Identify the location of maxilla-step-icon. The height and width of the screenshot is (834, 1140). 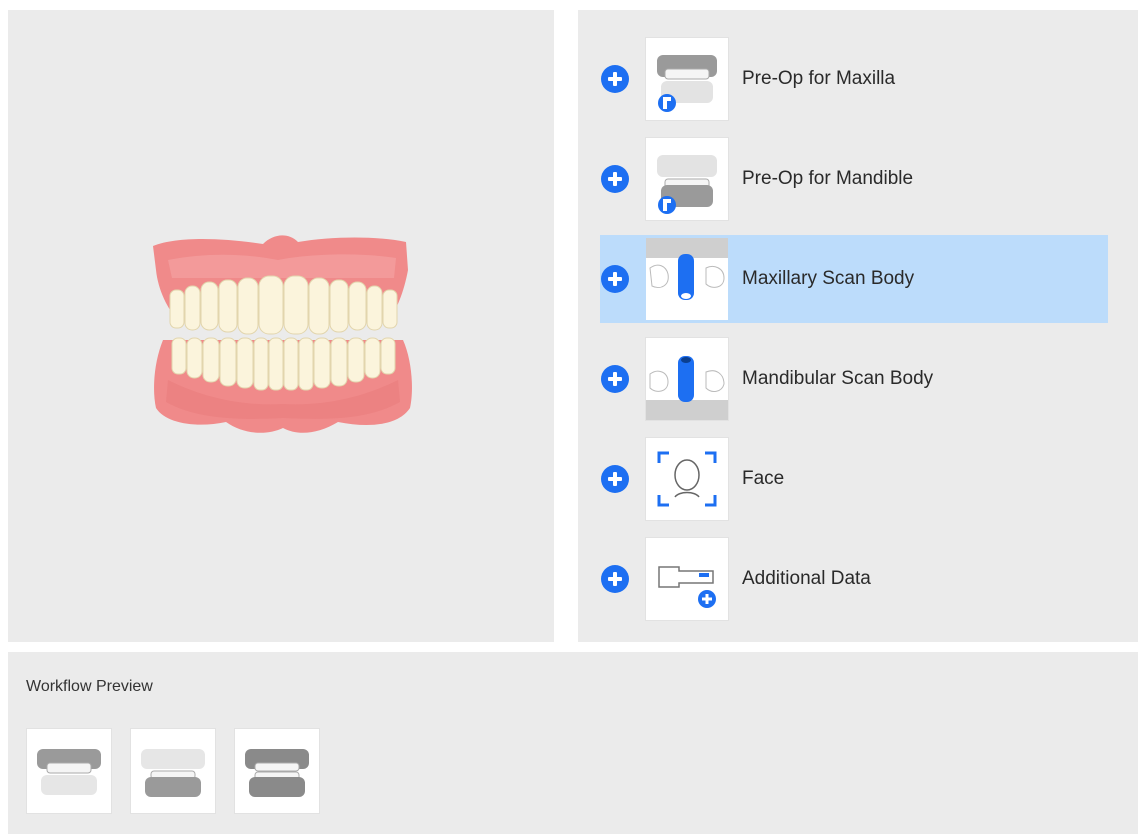
(69, 771).